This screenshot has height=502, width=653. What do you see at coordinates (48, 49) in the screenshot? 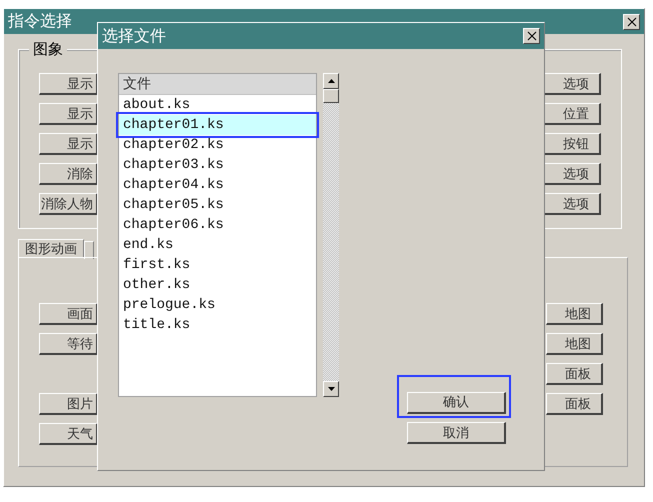
I see `group-legend: 图象` at bounding box center [48, 49].